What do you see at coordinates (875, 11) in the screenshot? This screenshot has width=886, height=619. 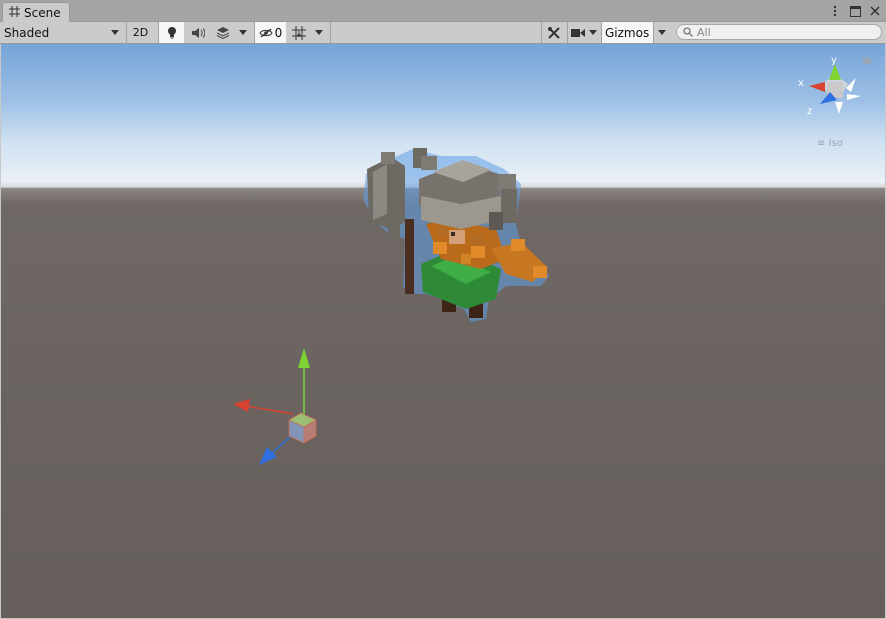 I see `close-icon` at bounding box center [875, 11].